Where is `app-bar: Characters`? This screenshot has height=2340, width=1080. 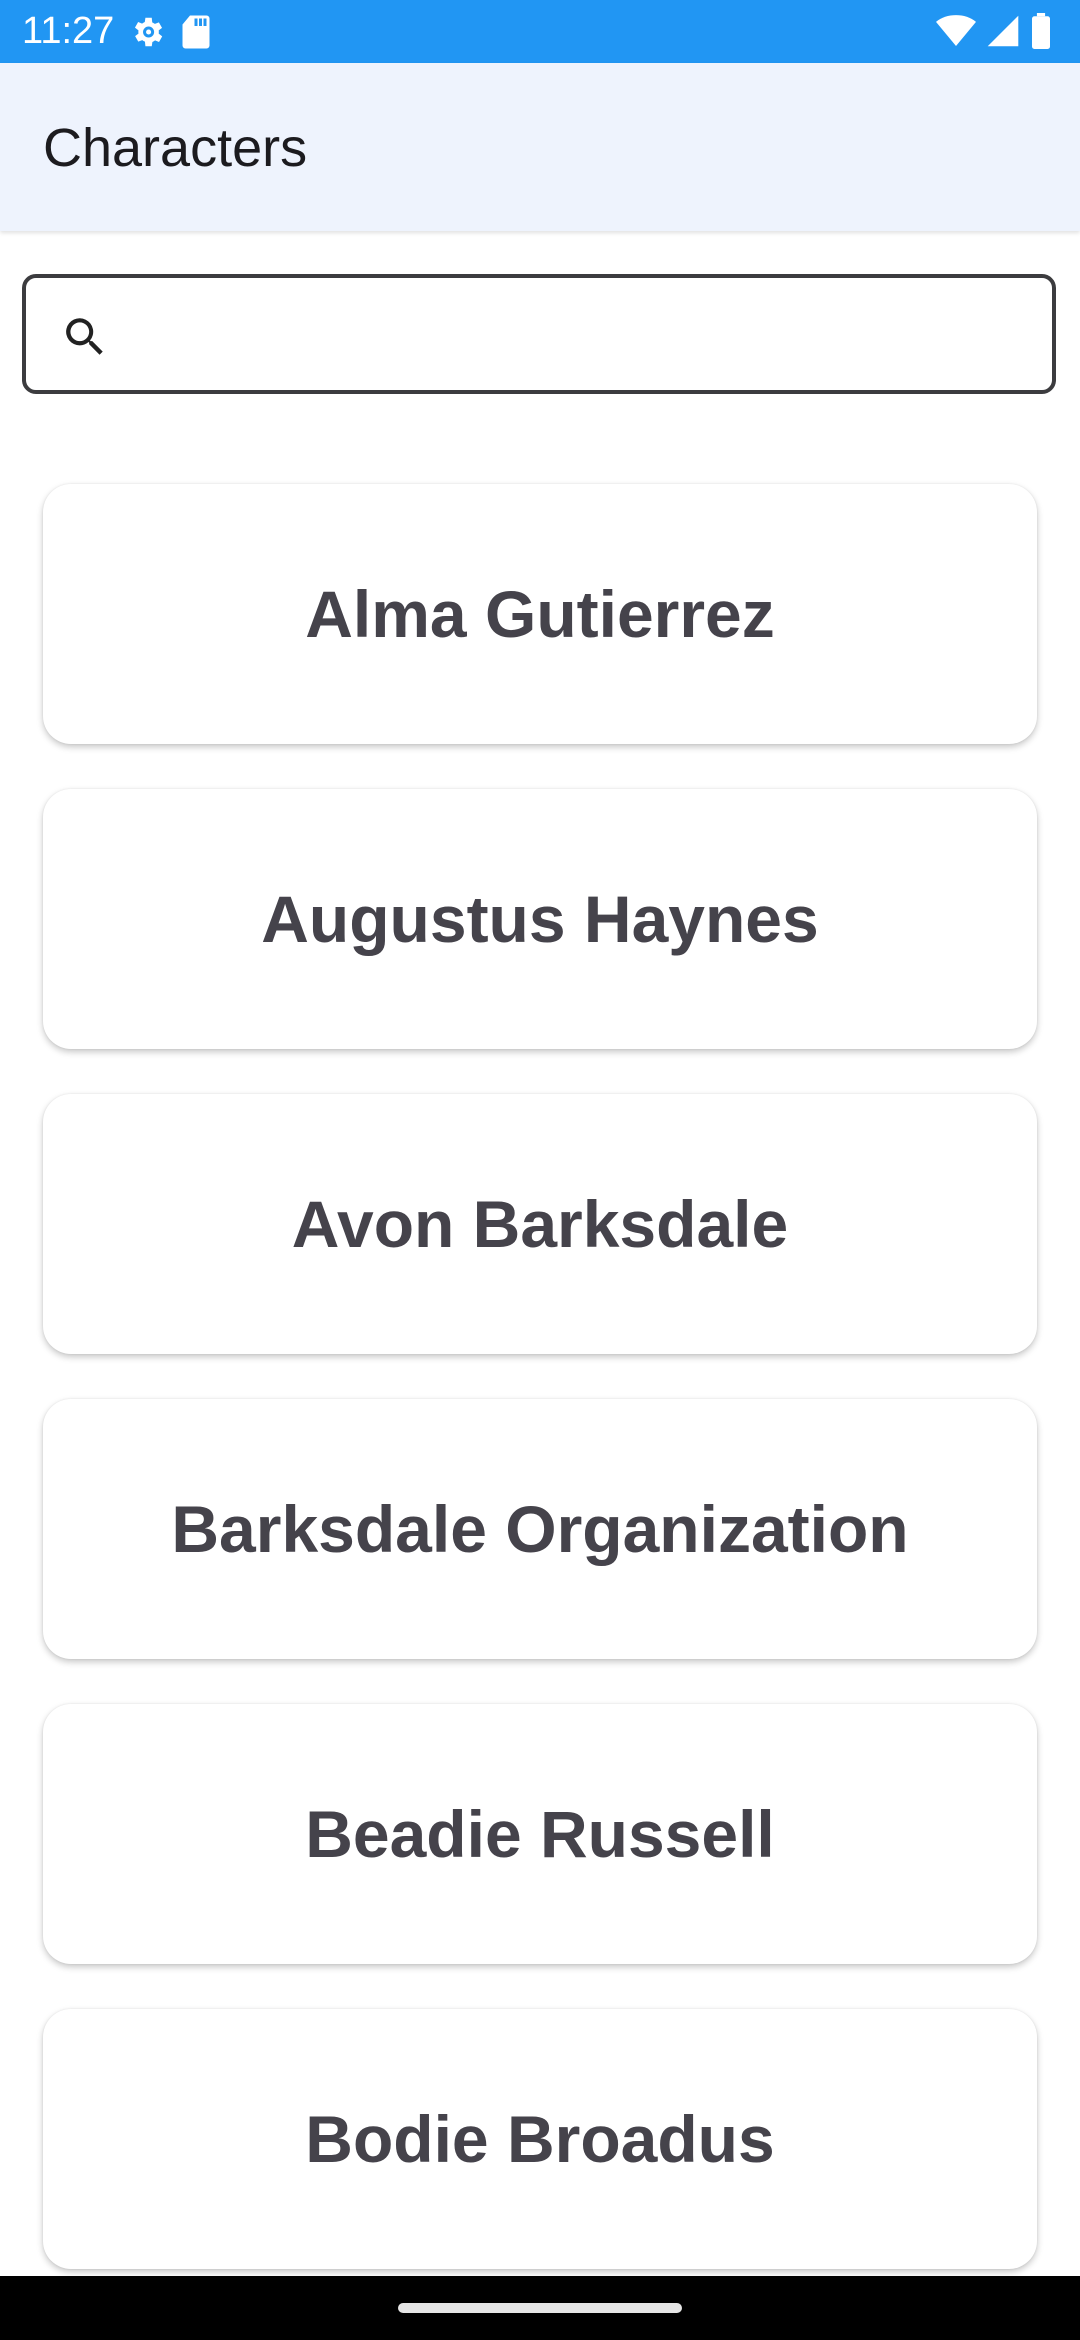 app-bar: Characters is located at coordinates (540, 147).